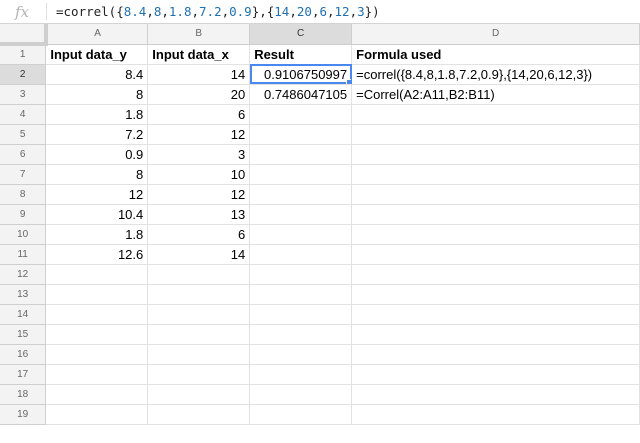  Describe the element at coordinates (348, 80) in the screenshot. I see `fill-handle` at that location.